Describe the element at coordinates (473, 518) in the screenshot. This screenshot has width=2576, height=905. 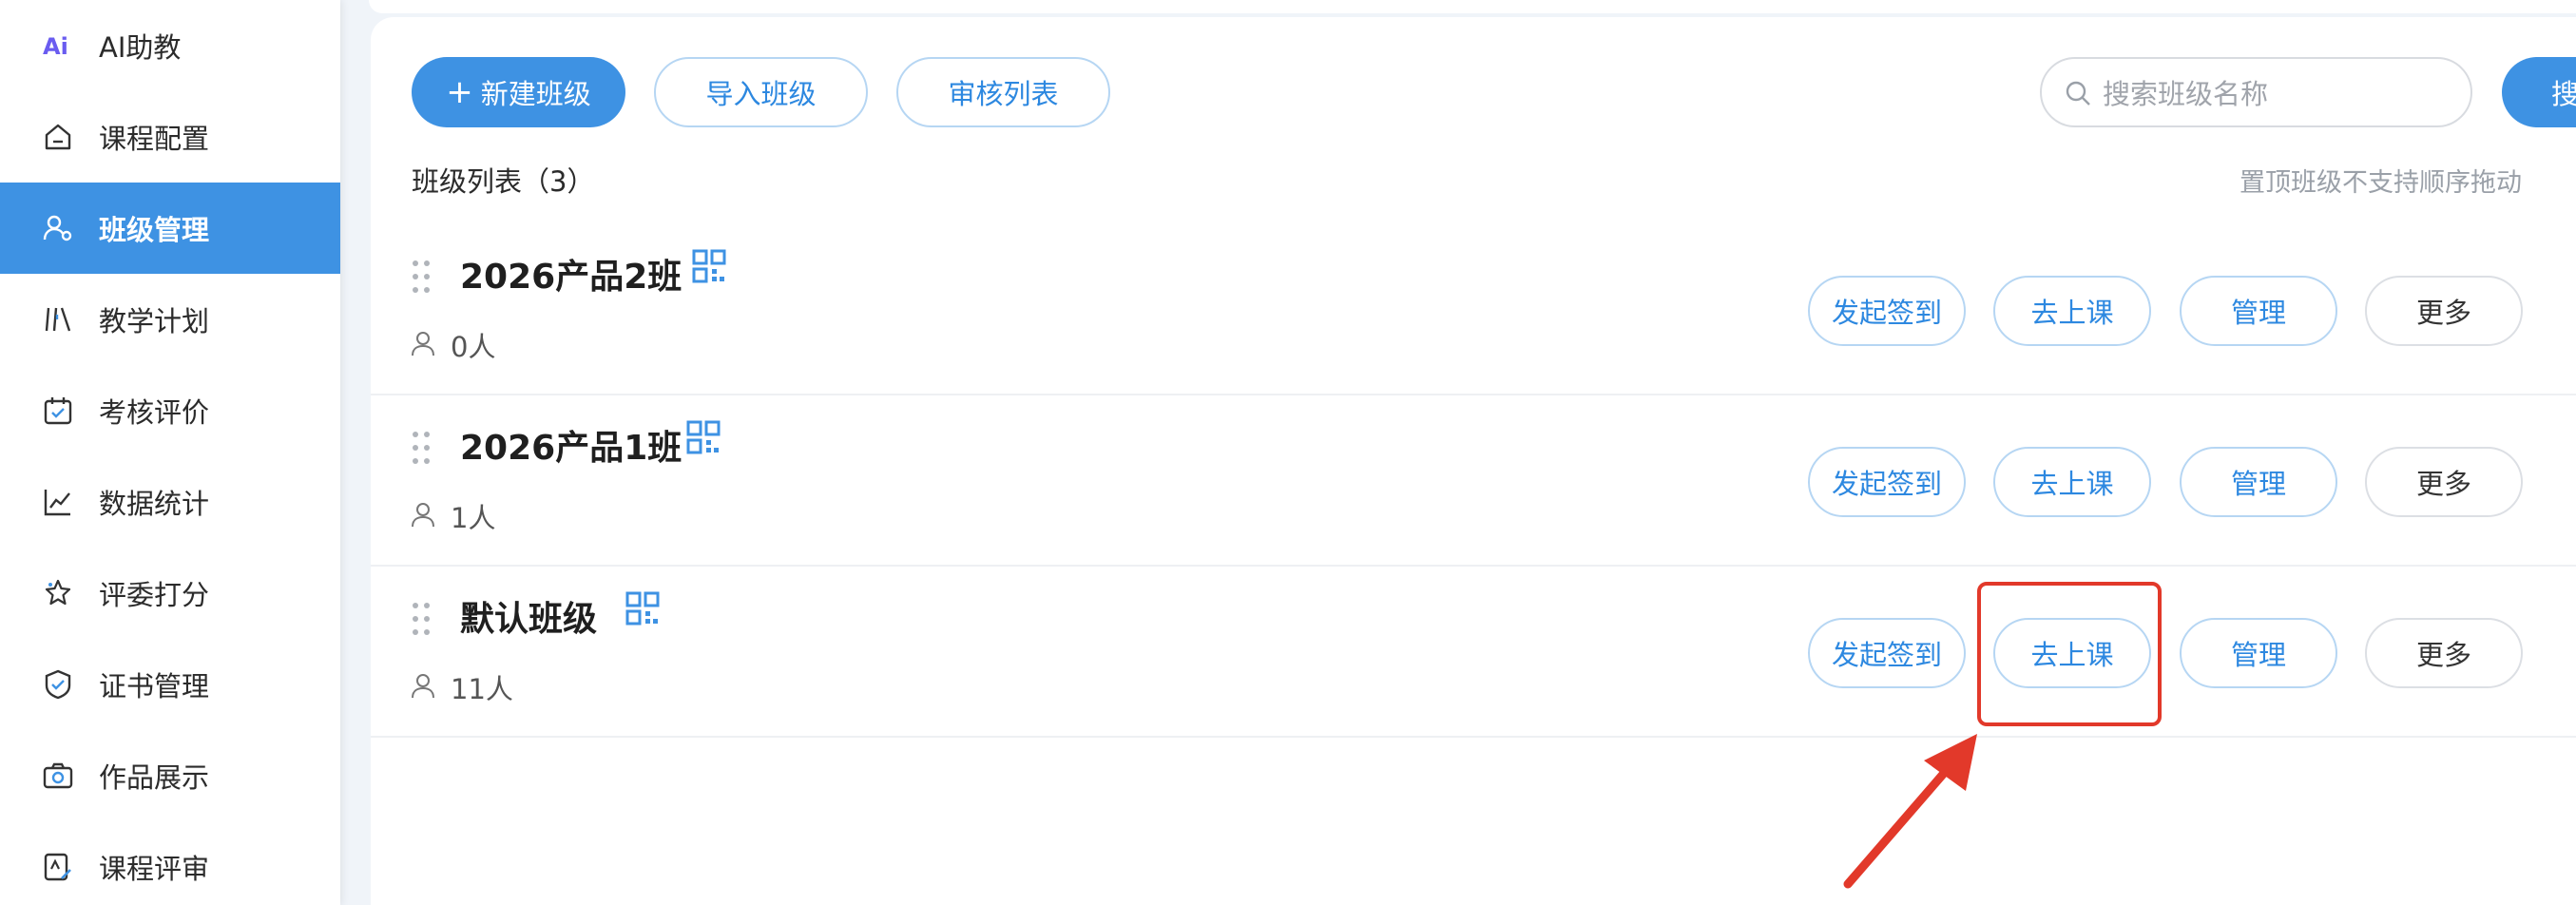
I see `member-count: 1人` at that location.